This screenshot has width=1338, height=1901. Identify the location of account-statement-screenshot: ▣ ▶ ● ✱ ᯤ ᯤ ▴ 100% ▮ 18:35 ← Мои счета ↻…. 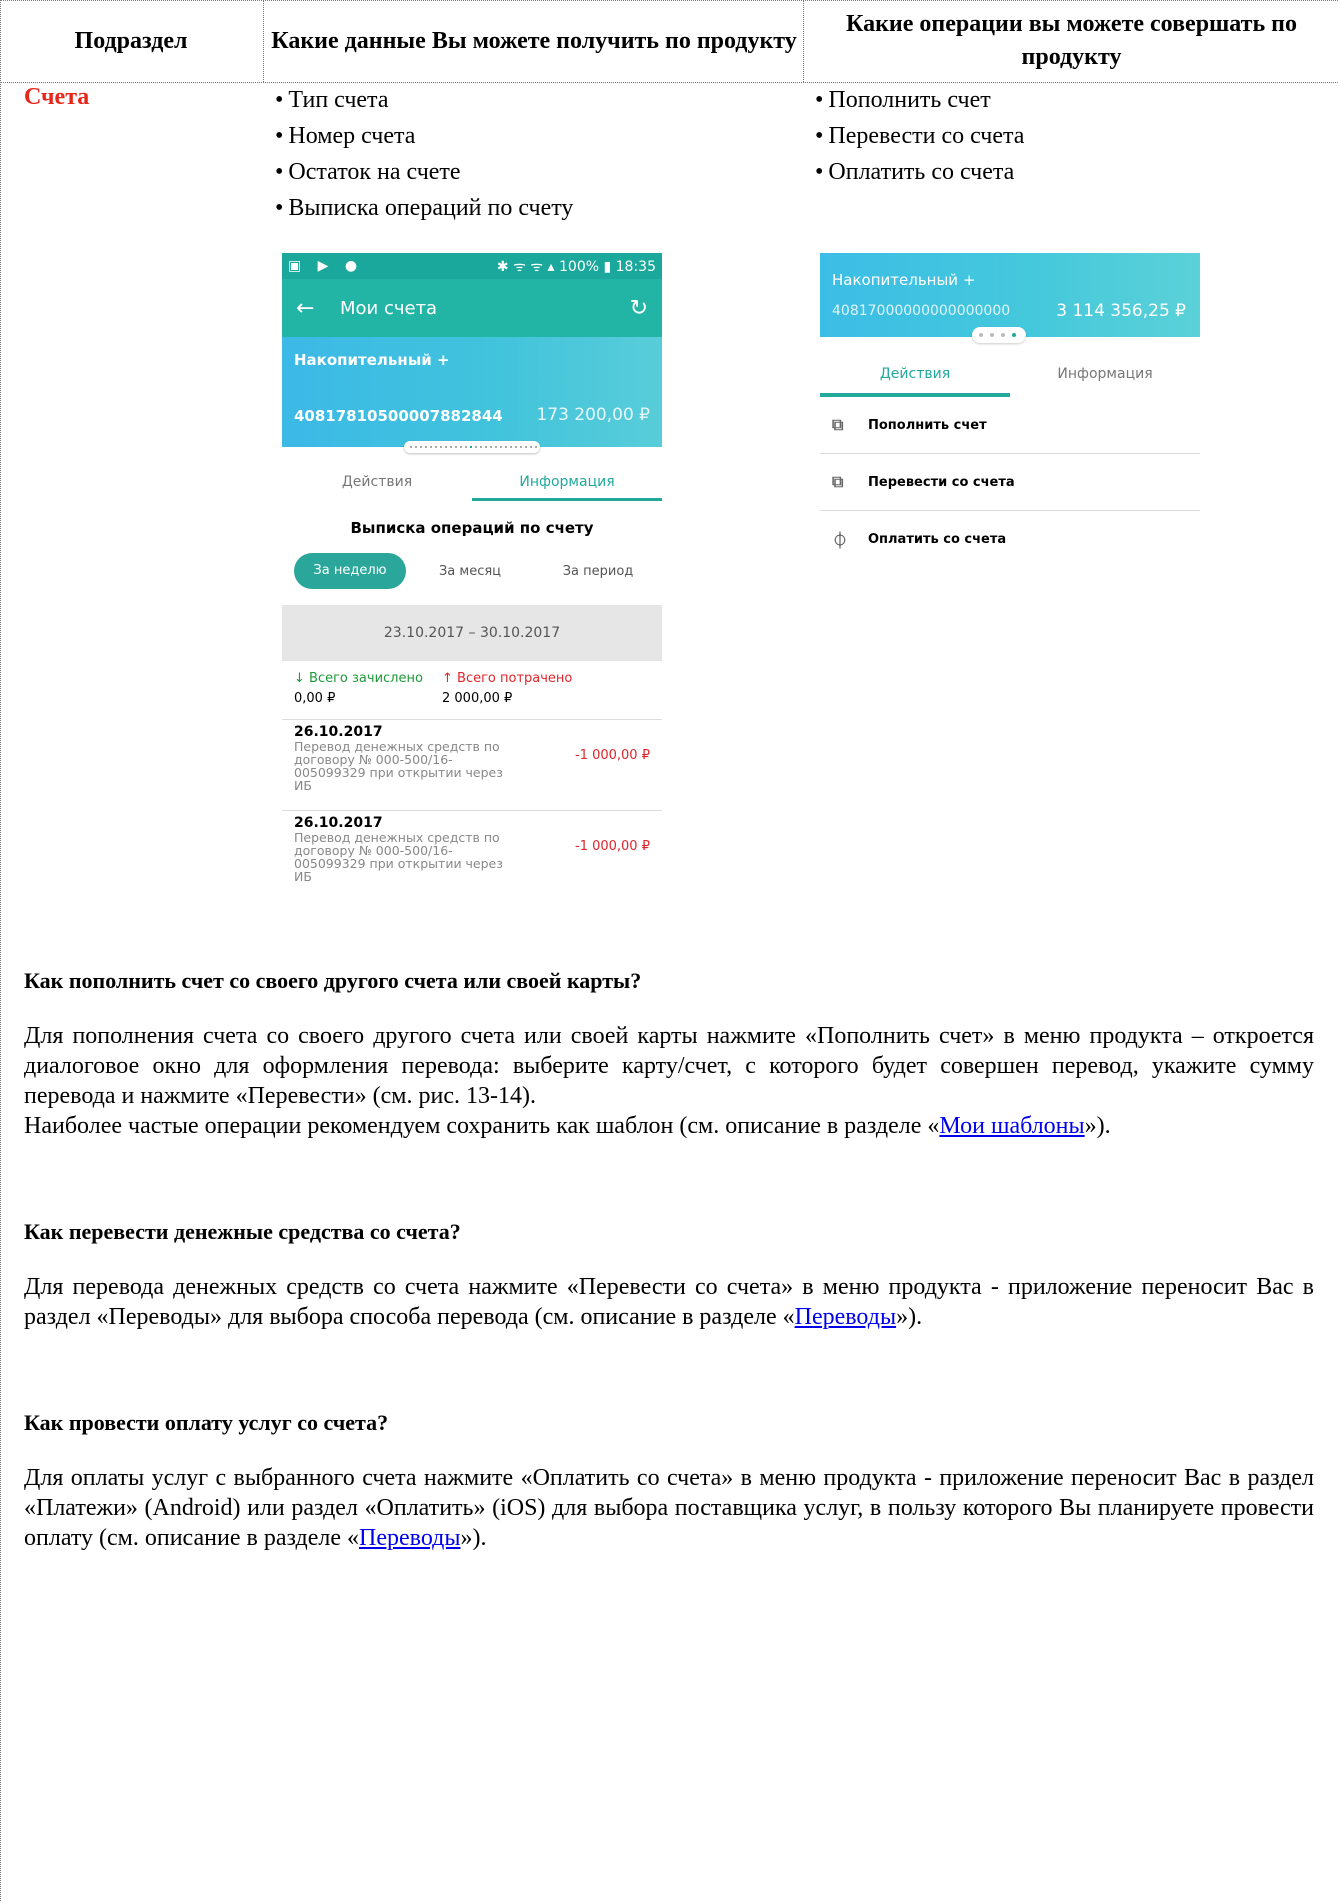
(472, 571).